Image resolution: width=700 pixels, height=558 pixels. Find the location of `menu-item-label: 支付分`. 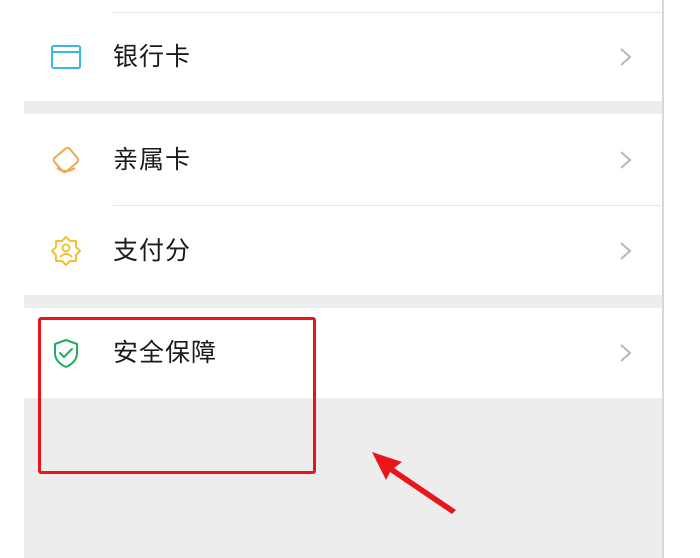

menu-item-label: 支付分 is located at coordinates (152, 250).